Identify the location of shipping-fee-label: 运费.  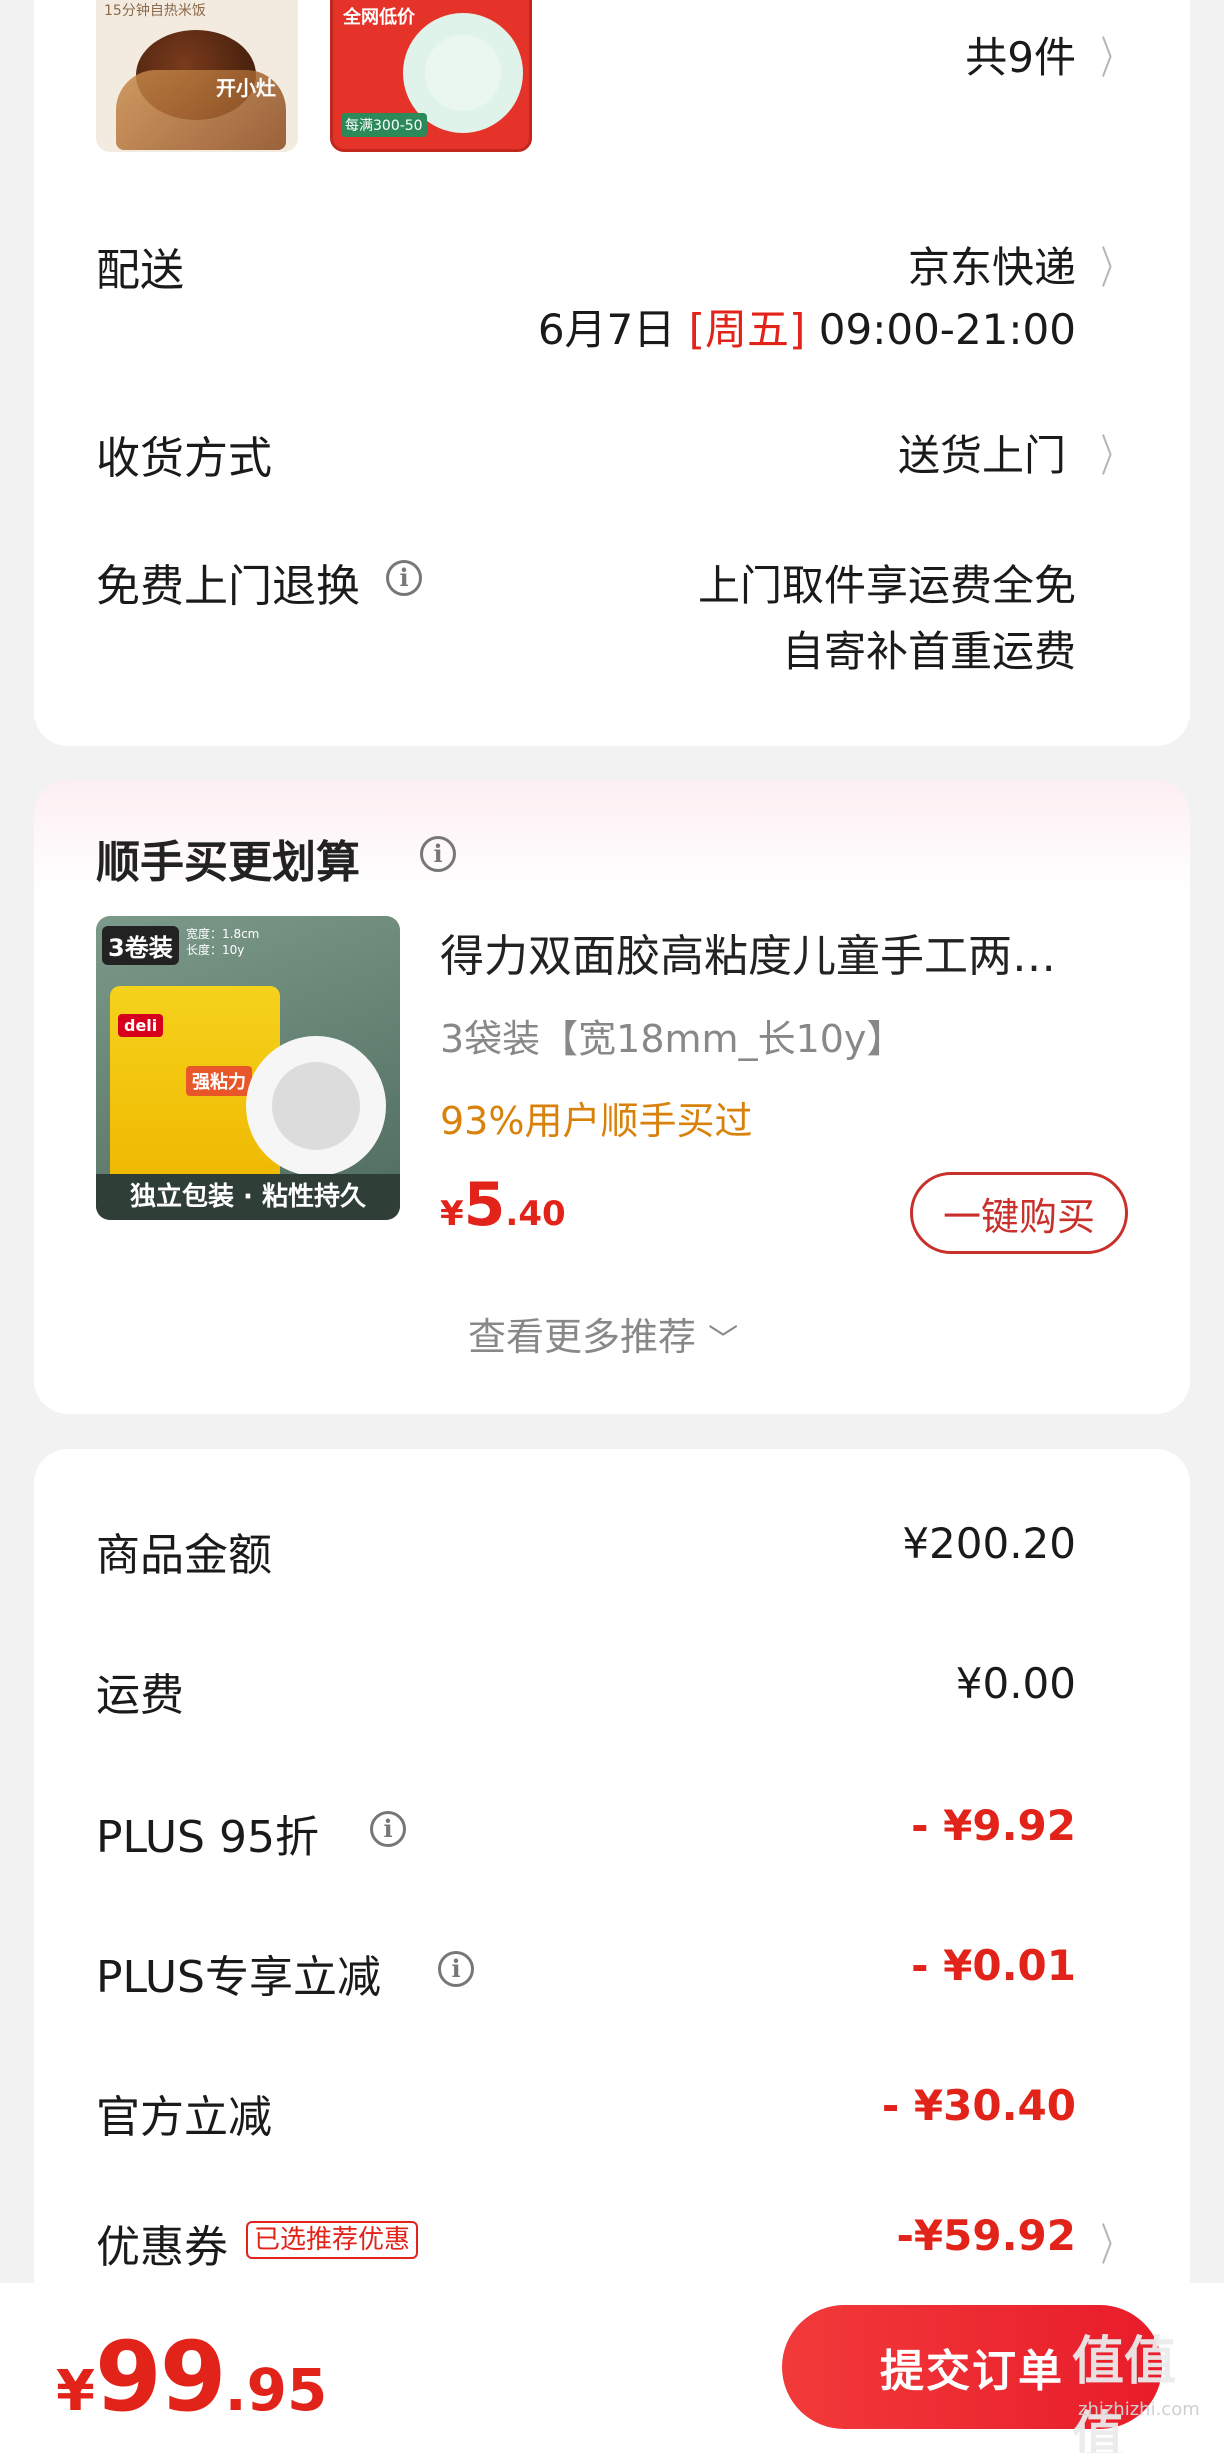
(140, 1695).